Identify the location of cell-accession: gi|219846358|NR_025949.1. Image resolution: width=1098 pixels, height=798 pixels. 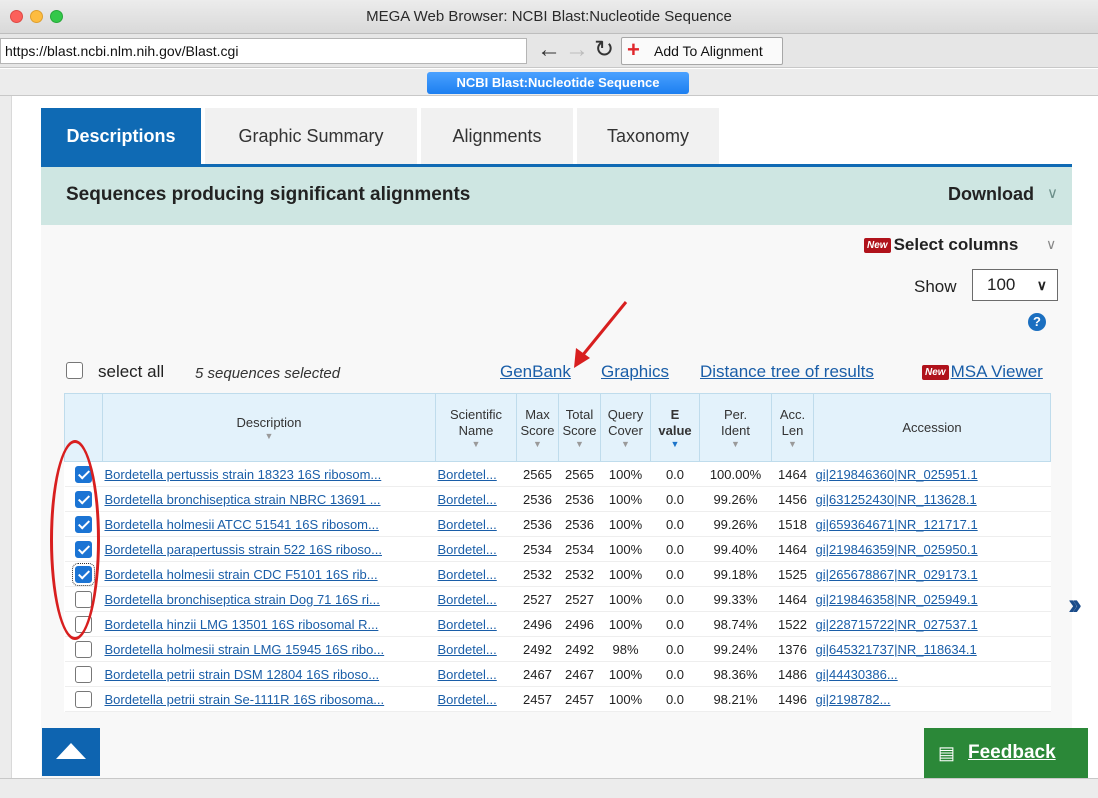
(932, 599).